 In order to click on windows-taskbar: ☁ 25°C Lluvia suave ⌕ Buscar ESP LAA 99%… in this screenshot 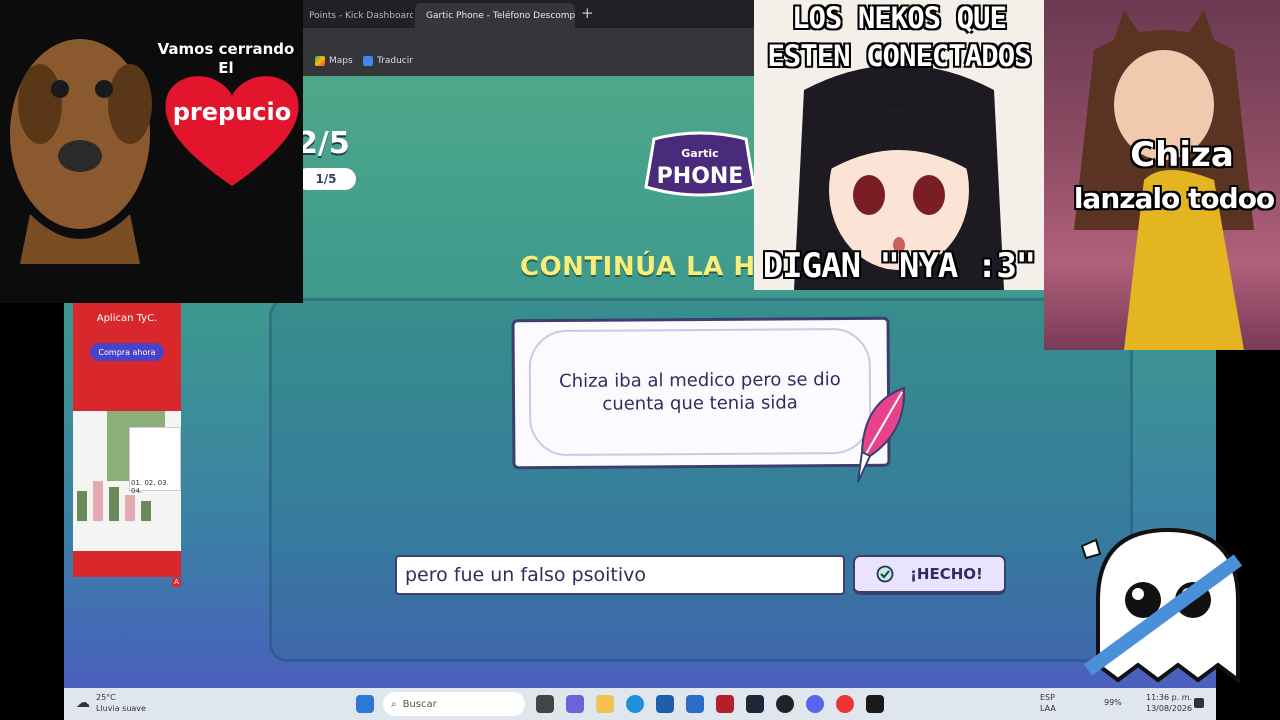, I will do `click(640, 704)`.